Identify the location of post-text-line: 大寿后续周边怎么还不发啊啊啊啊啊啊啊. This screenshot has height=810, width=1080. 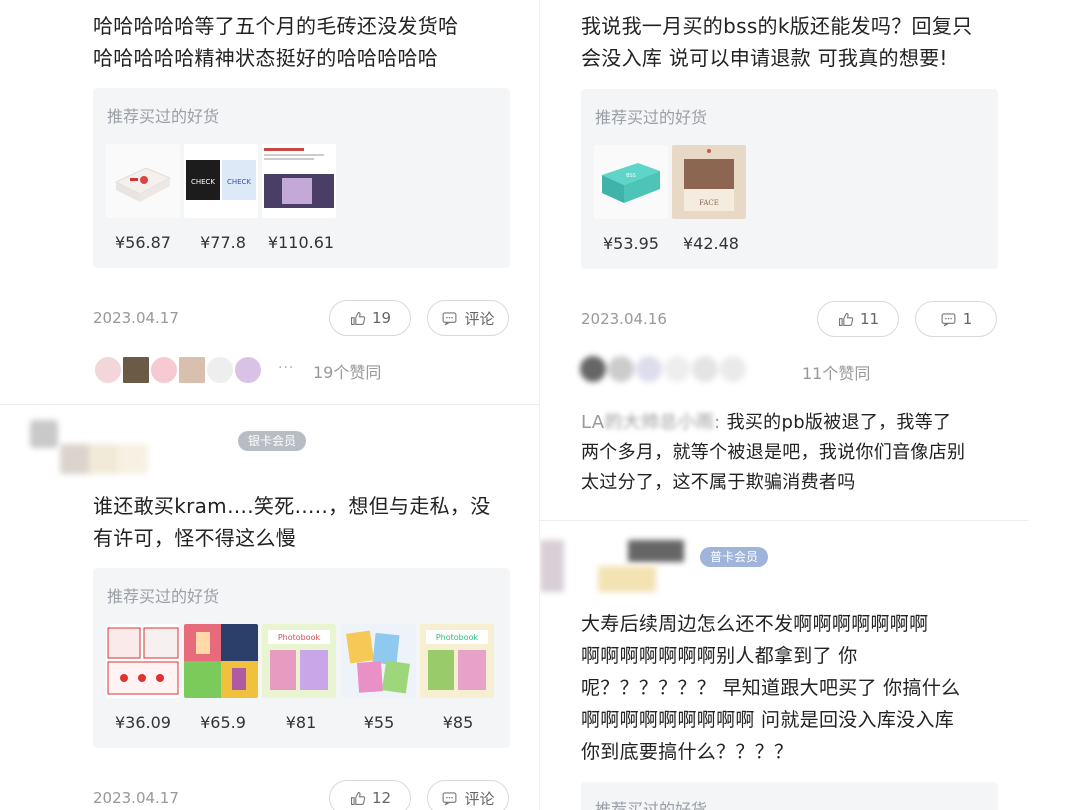
(755, 624).